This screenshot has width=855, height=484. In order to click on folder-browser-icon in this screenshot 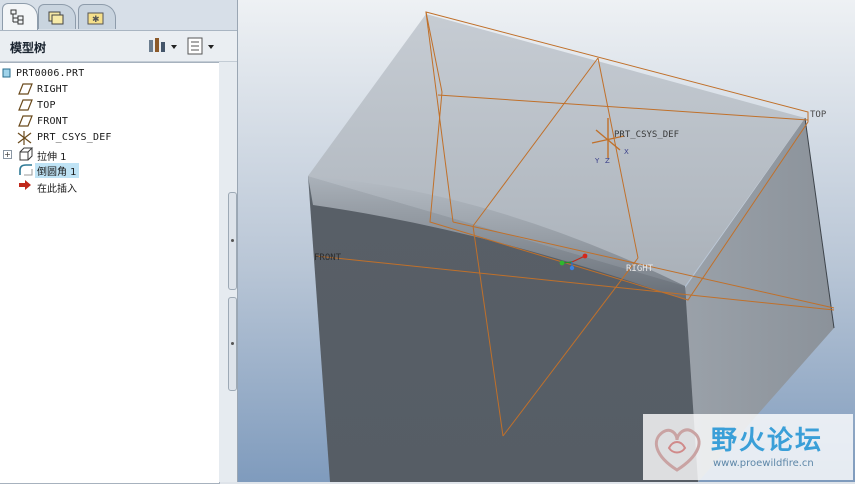, I will do `click(56, 18)`.